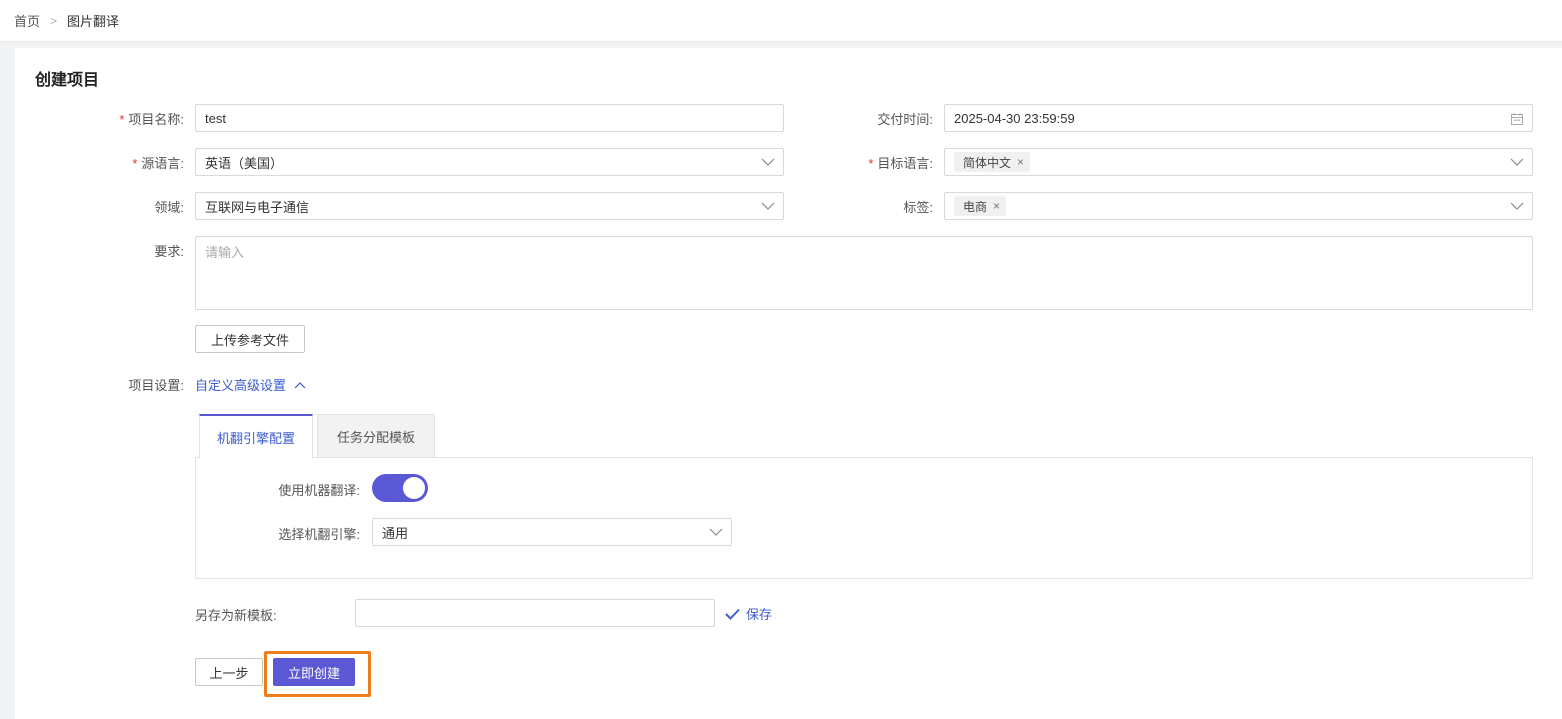  Describe the element at coordinates (169, 251) in the screenshot. I see `requirement-label: 要求:` at that location.